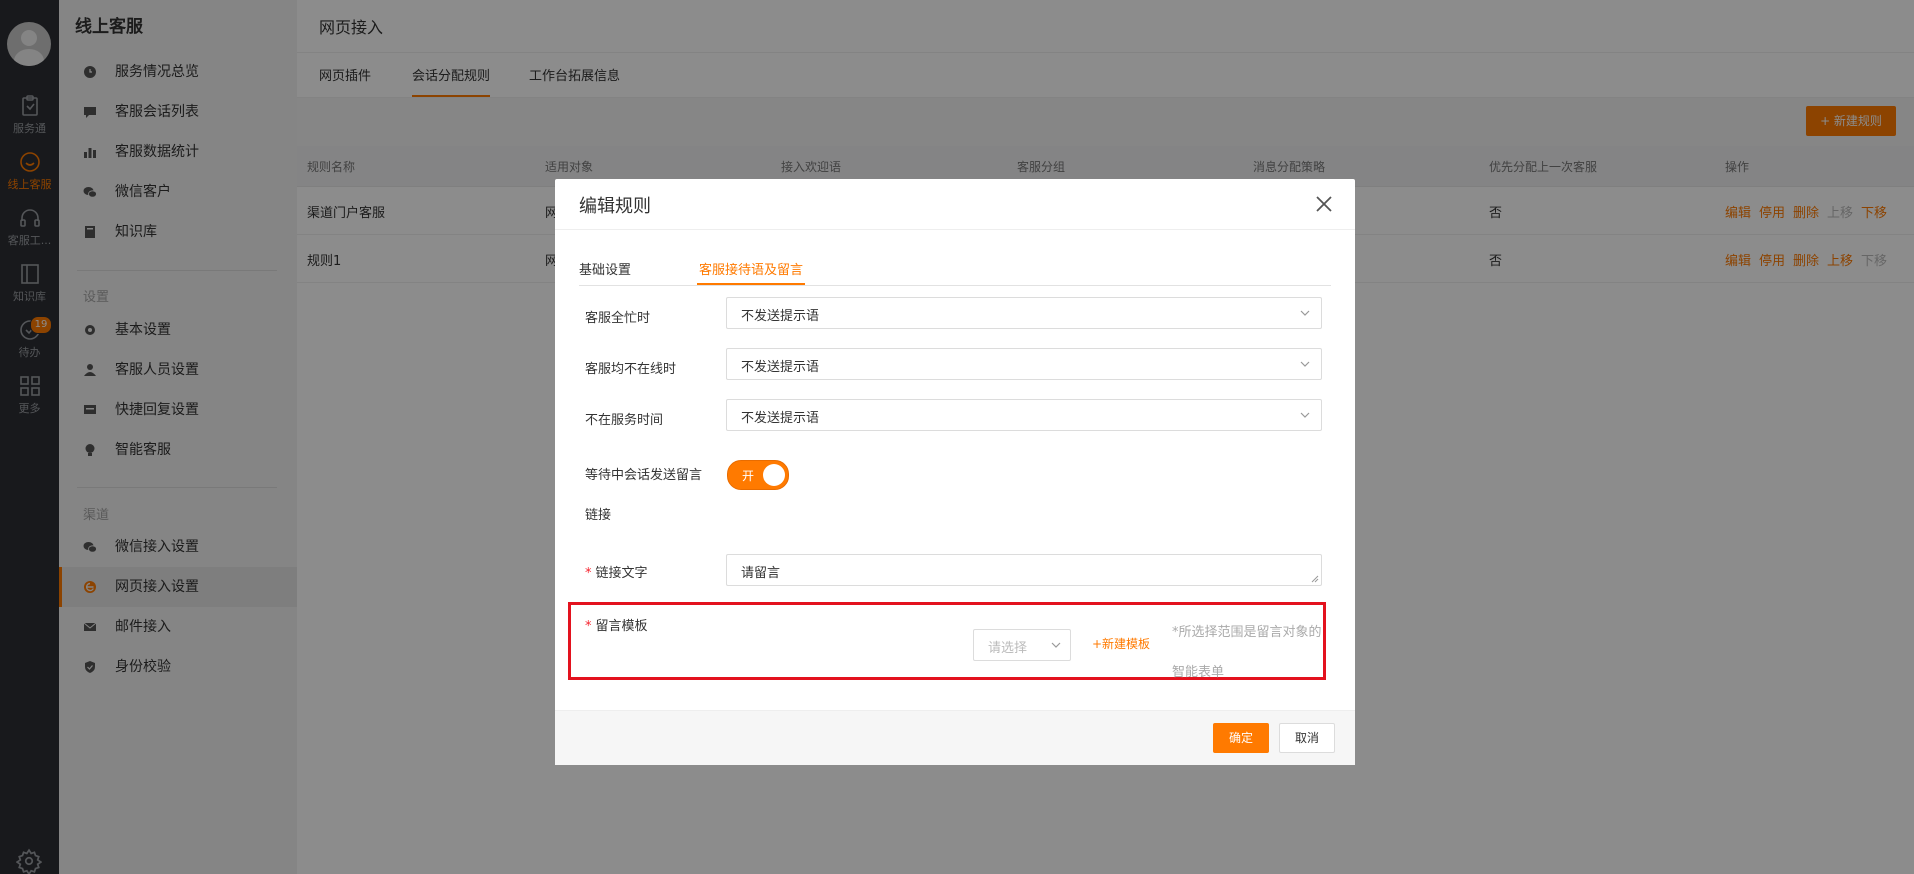  Describe the element at coordinates (631, 369) in the screenshot. I see `all-offline-label: 客服均不在线时` at that location.